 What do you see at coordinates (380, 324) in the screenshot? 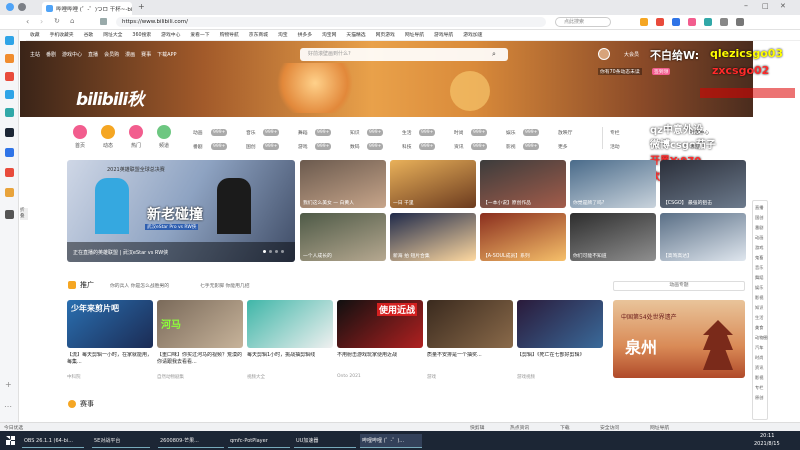
I see `video-thumbnail: 使用近战` at bounding box center [380, 324].